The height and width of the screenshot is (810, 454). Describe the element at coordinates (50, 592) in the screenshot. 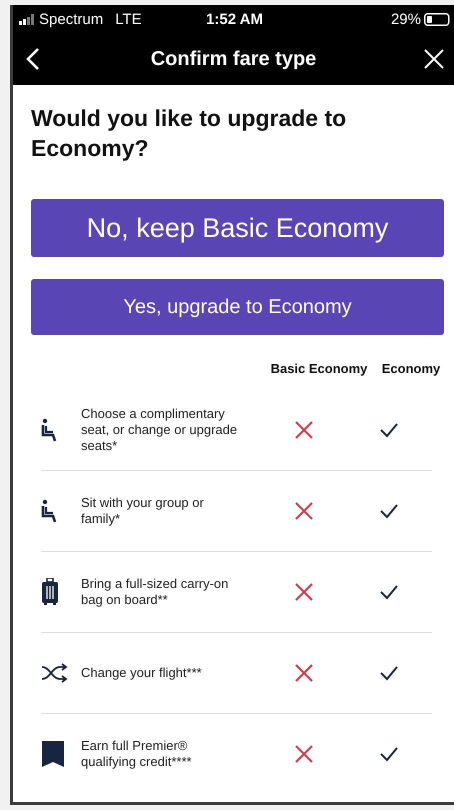

I see `suitcase-icon` at that location.